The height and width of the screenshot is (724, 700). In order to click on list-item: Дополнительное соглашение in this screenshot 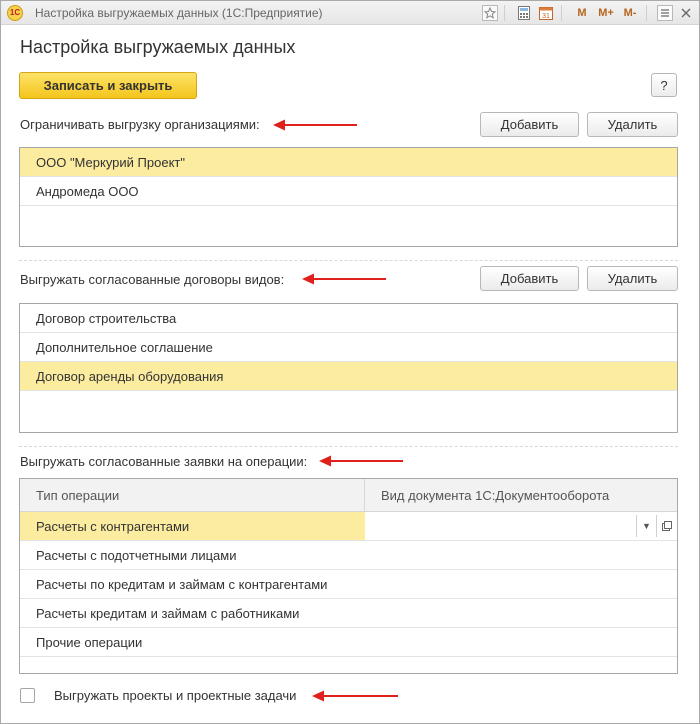, I will do `click(348, 347)`.